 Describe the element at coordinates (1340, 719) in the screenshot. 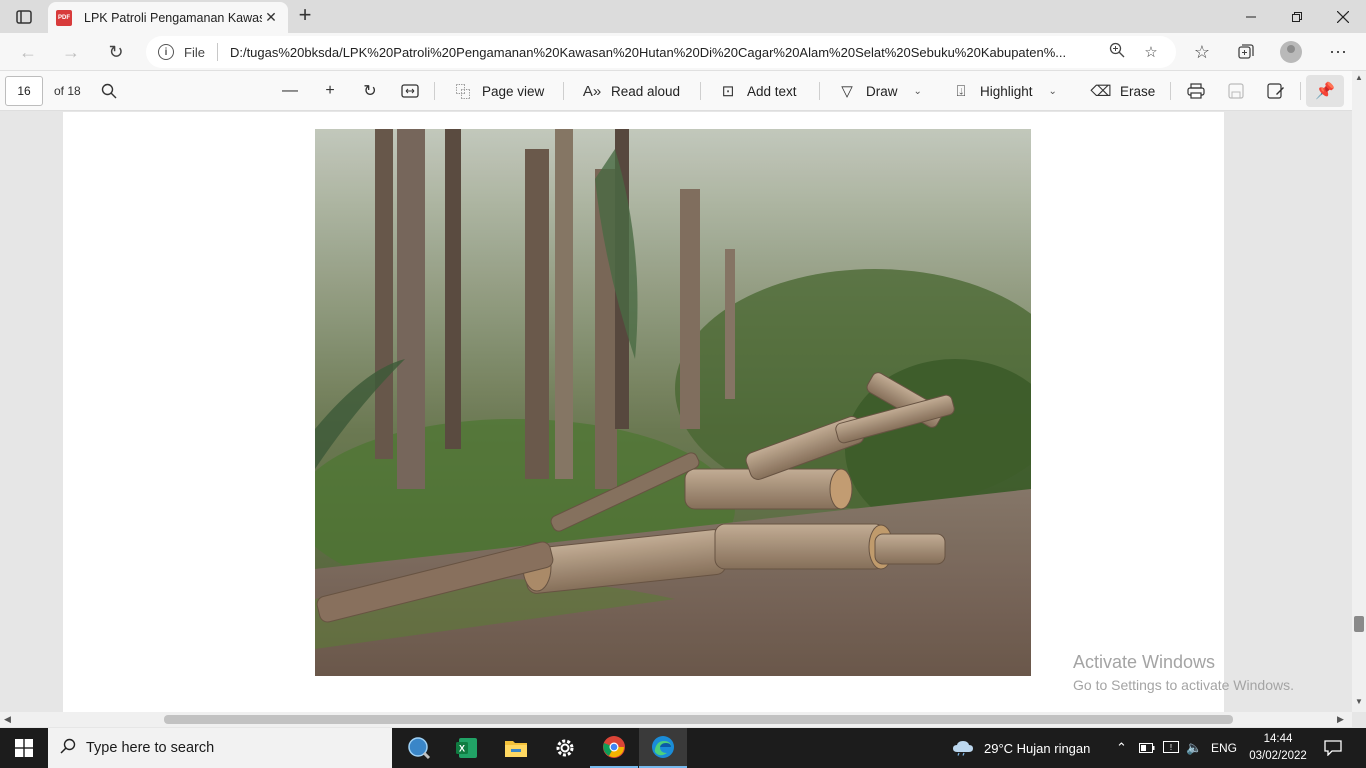

I see `scroll-right-icon: ▶` at that location.